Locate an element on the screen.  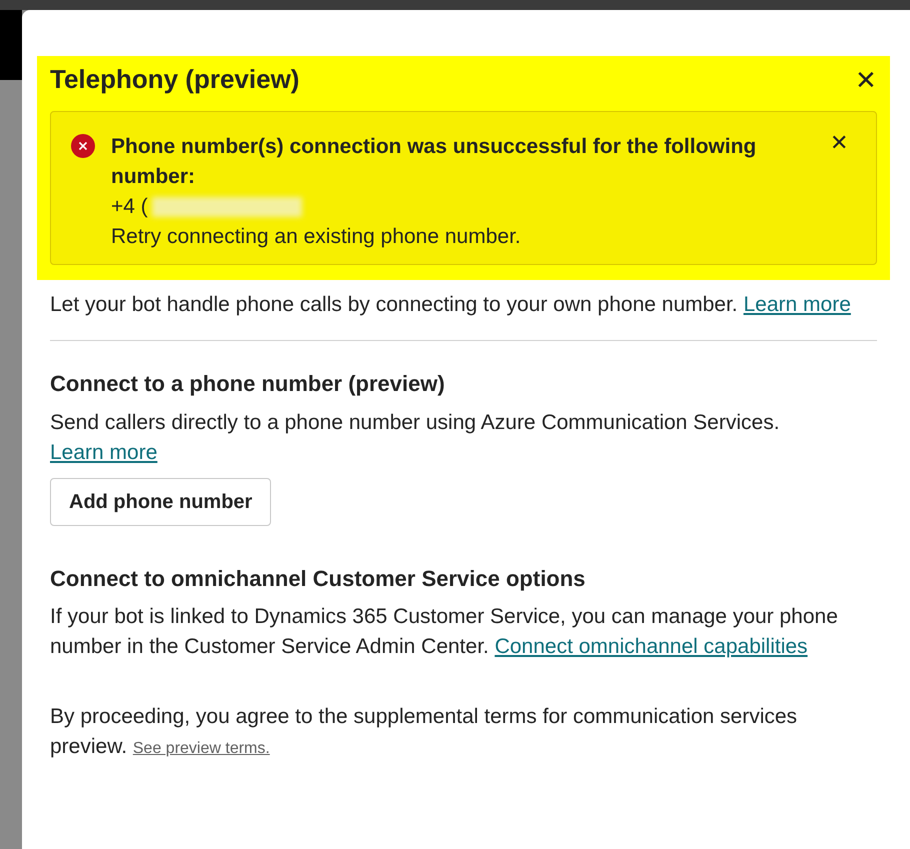
phone-number: +4 ( is located at coordinates (129, 207).